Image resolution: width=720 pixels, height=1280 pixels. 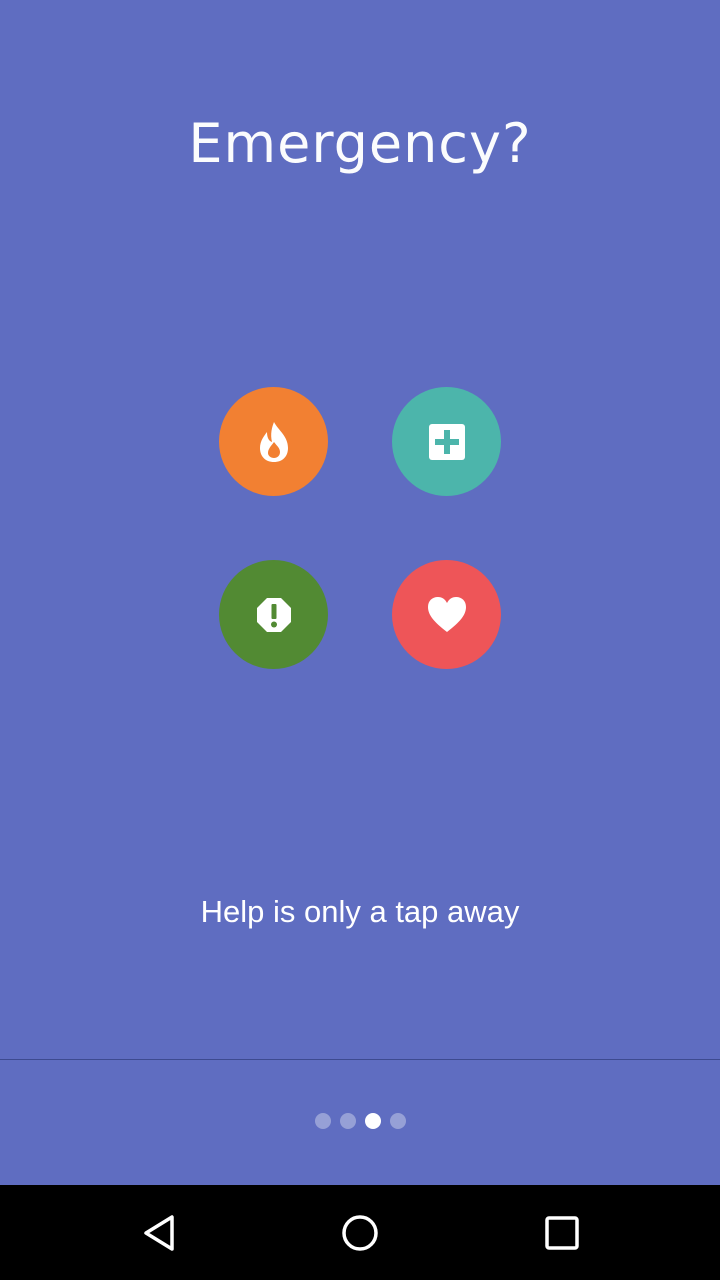 I want to click on recent-square-icon, so click(x=562, y=1232).